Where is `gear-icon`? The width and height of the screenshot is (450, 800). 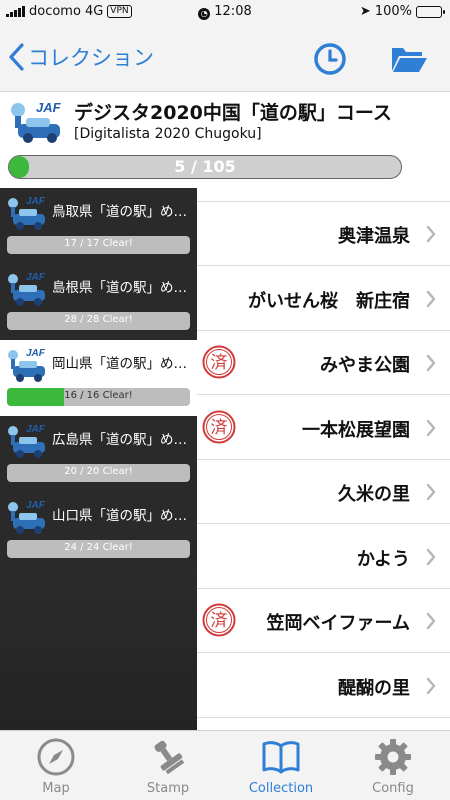 gear-icon is located at coordinates (393, 757).